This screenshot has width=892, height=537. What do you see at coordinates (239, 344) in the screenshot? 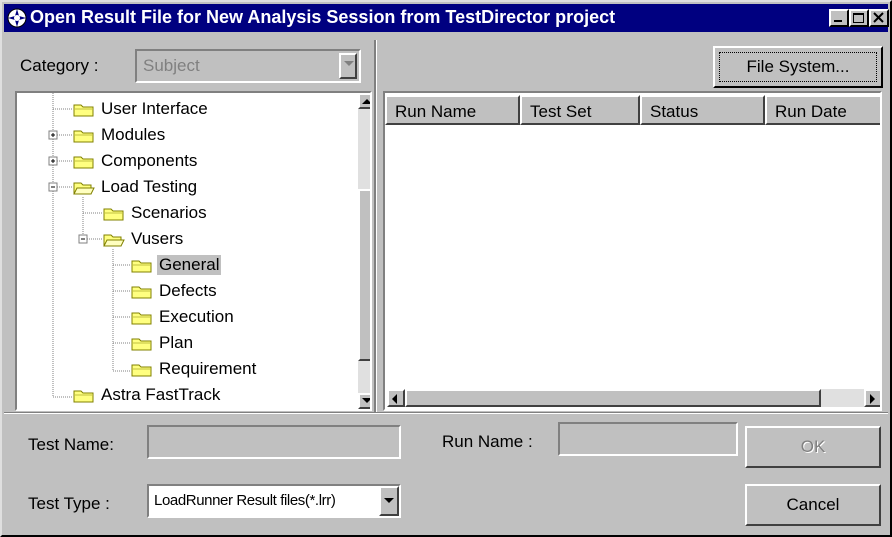
I see `tree-item: Plan` at bounding box center [239, 344].